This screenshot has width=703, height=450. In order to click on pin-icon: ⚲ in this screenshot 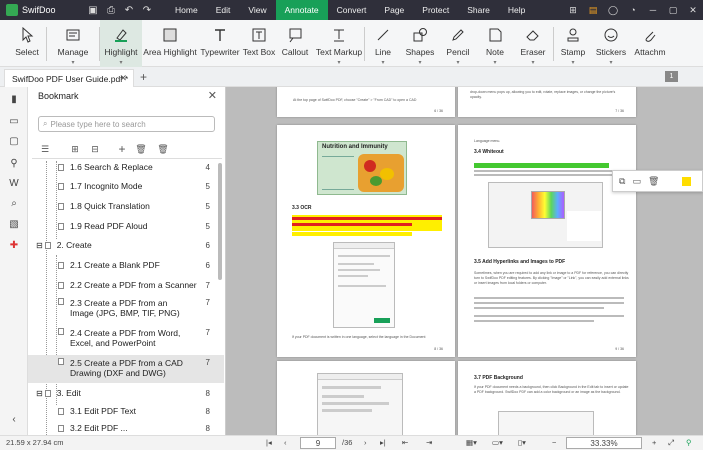, I will do `click(689, 442)`.